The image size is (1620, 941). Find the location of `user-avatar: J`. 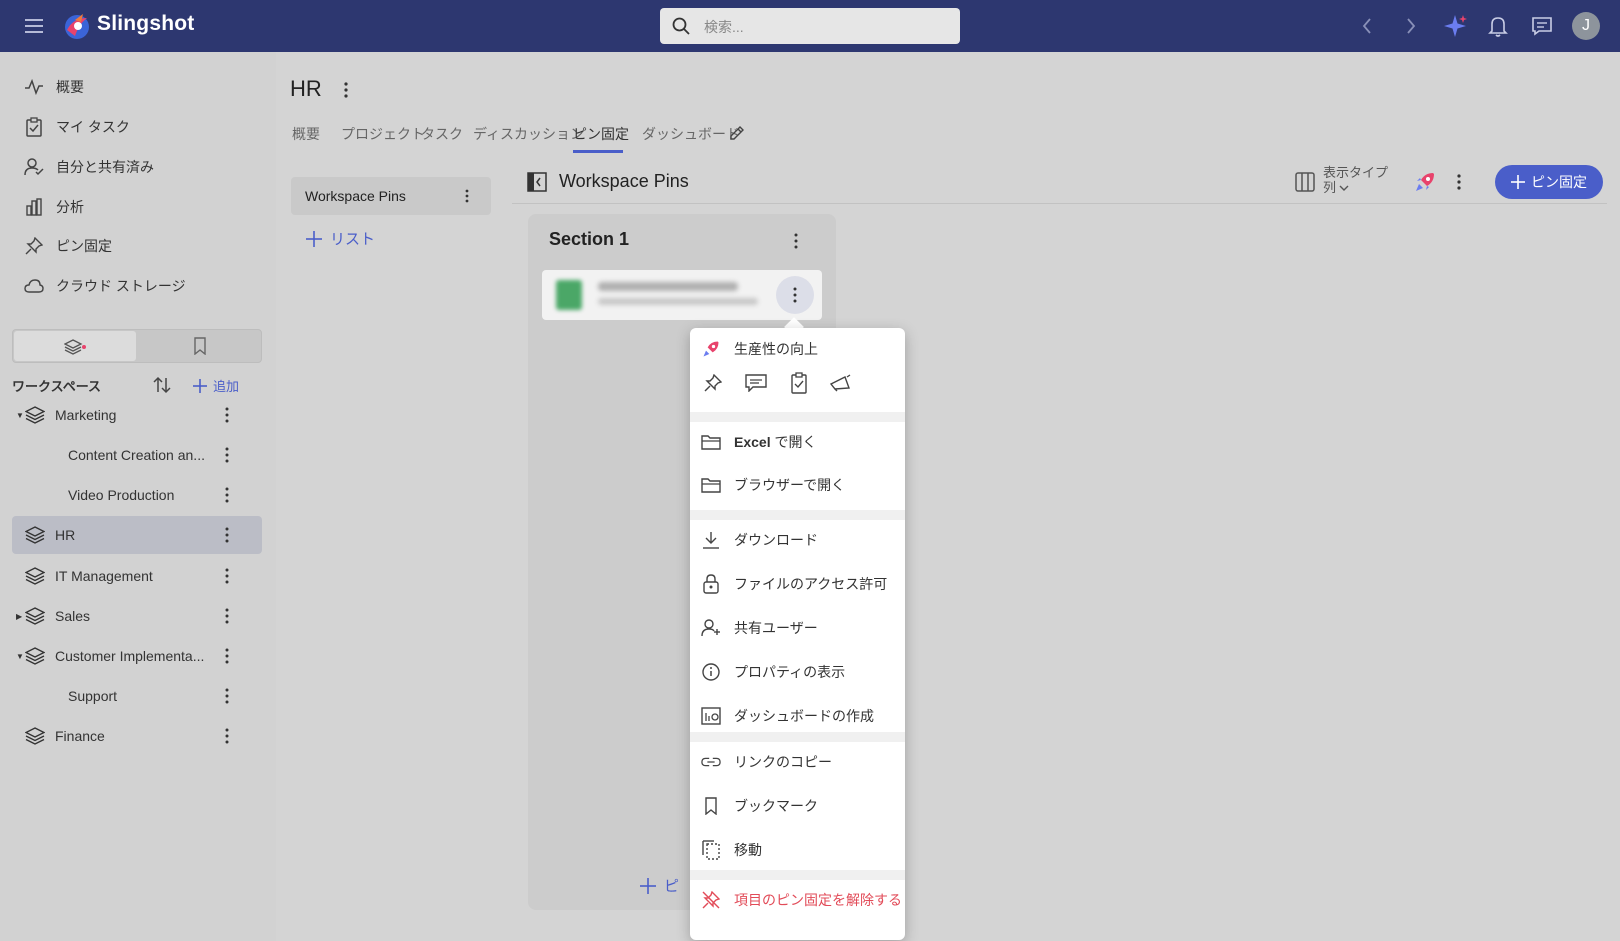

user-avatar: J is located at coordinates (1586, 26).